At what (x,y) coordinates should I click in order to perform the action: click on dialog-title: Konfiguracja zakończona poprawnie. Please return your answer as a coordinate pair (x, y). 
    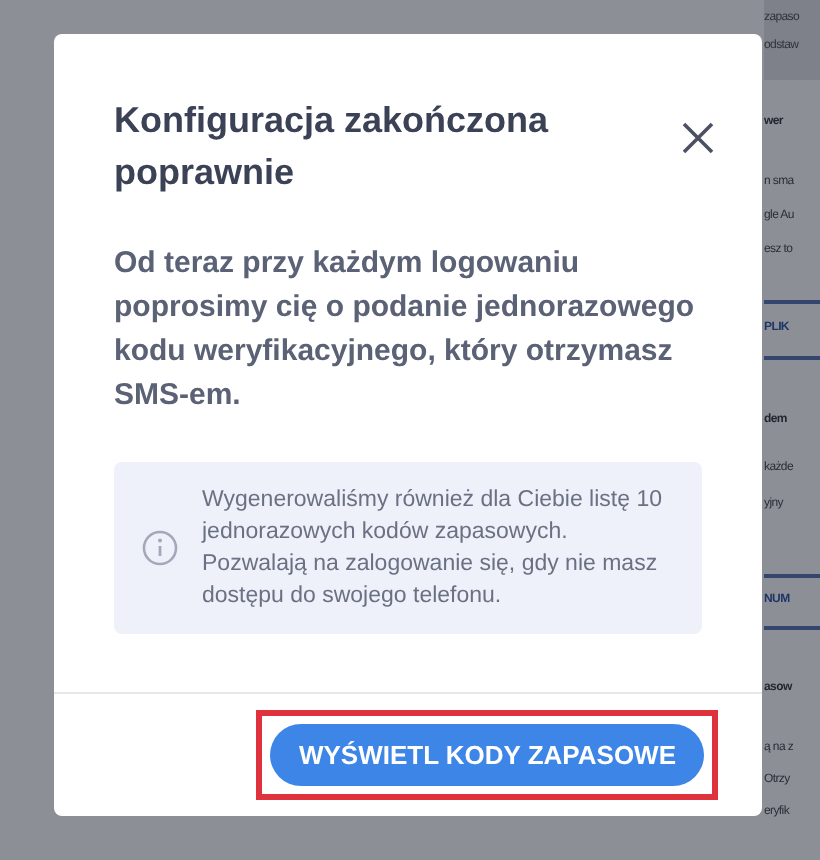
    Looking at the image, I should click on (332, 147).